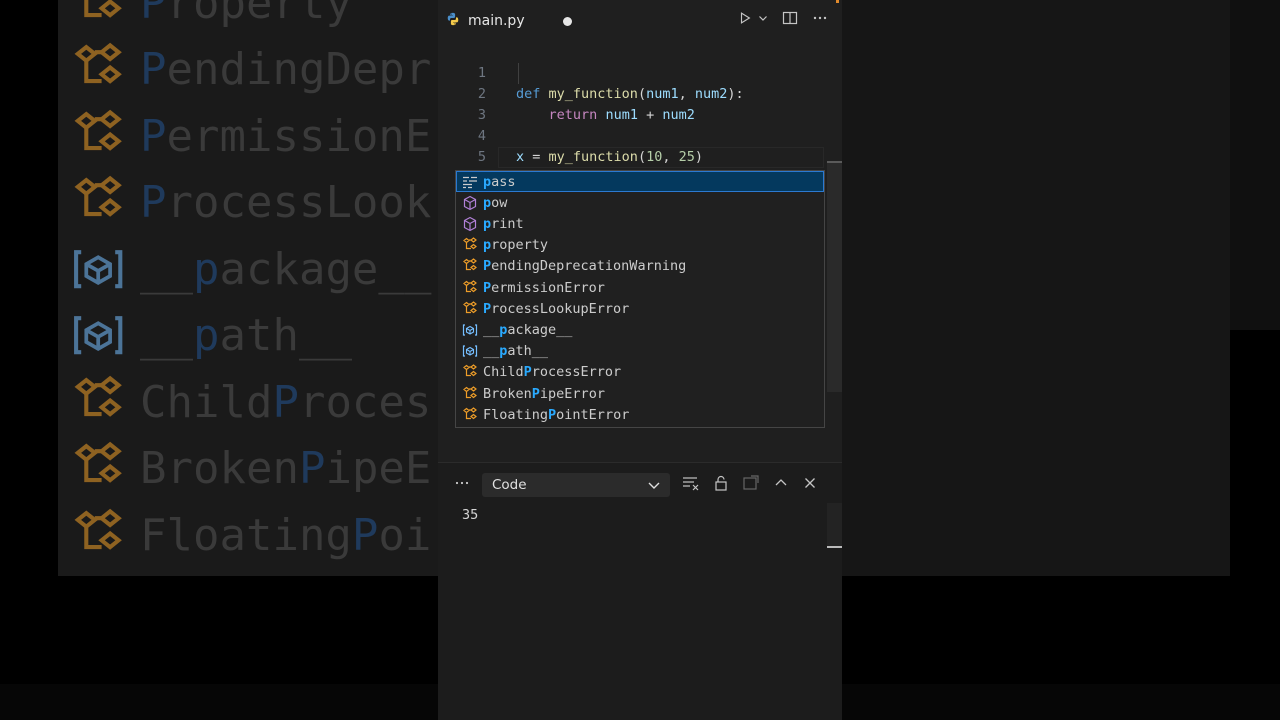 The width and height of the screenshot is (1280, 720). Describe the element at coordinates (210, 336) in the screenshot. I see `background-row: __path__` at that location.